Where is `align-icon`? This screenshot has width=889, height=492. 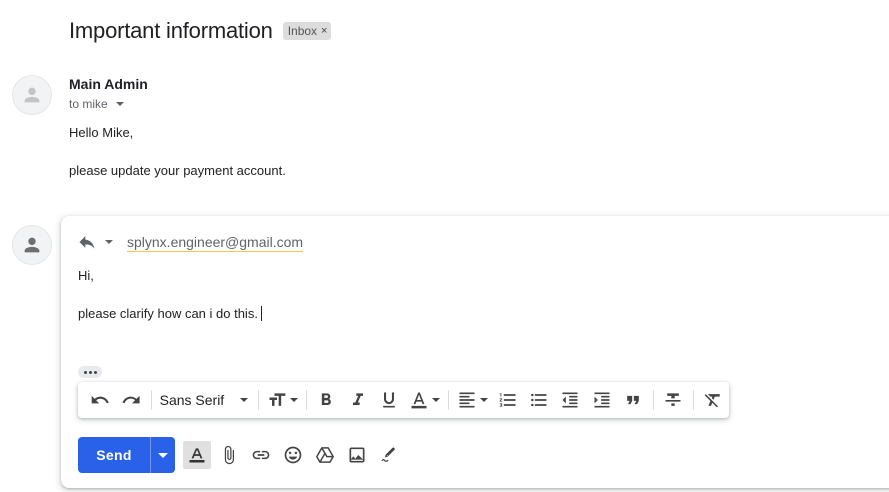
align-icon is located at coordinates (467, 400).